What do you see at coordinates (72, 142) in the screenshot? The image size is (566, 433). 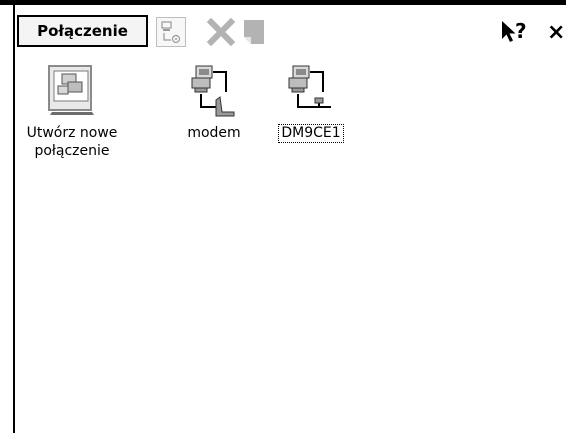 I see `new-connection-label: Utwórz nowe połączenie` at bounding box center [72, 142].